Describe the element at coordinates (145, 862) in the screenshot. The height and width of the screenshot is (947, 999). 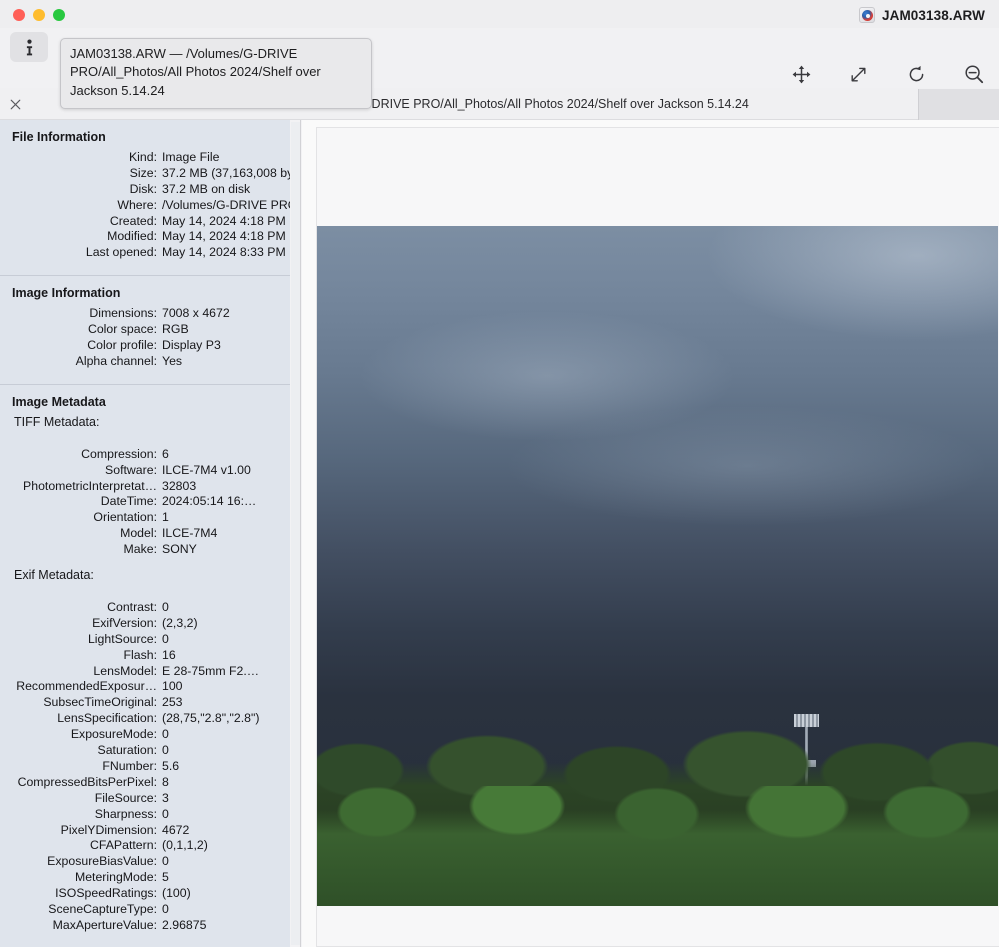
I see `metadata-row: ExposureBiasValue: 0` at that location.